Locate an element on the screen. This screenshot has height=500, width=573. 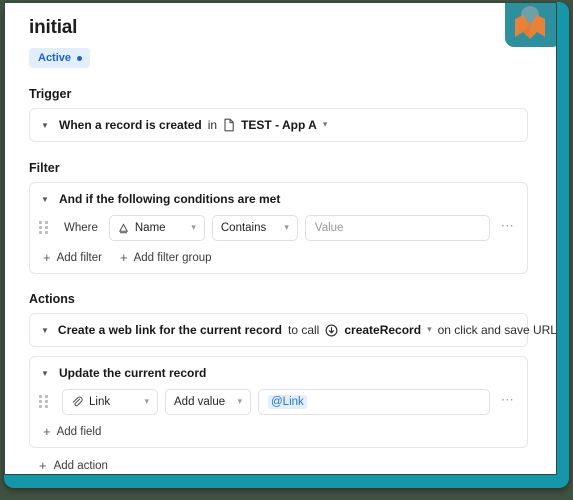
filter-operator-value: Contains is located at coordinates (243, 228).